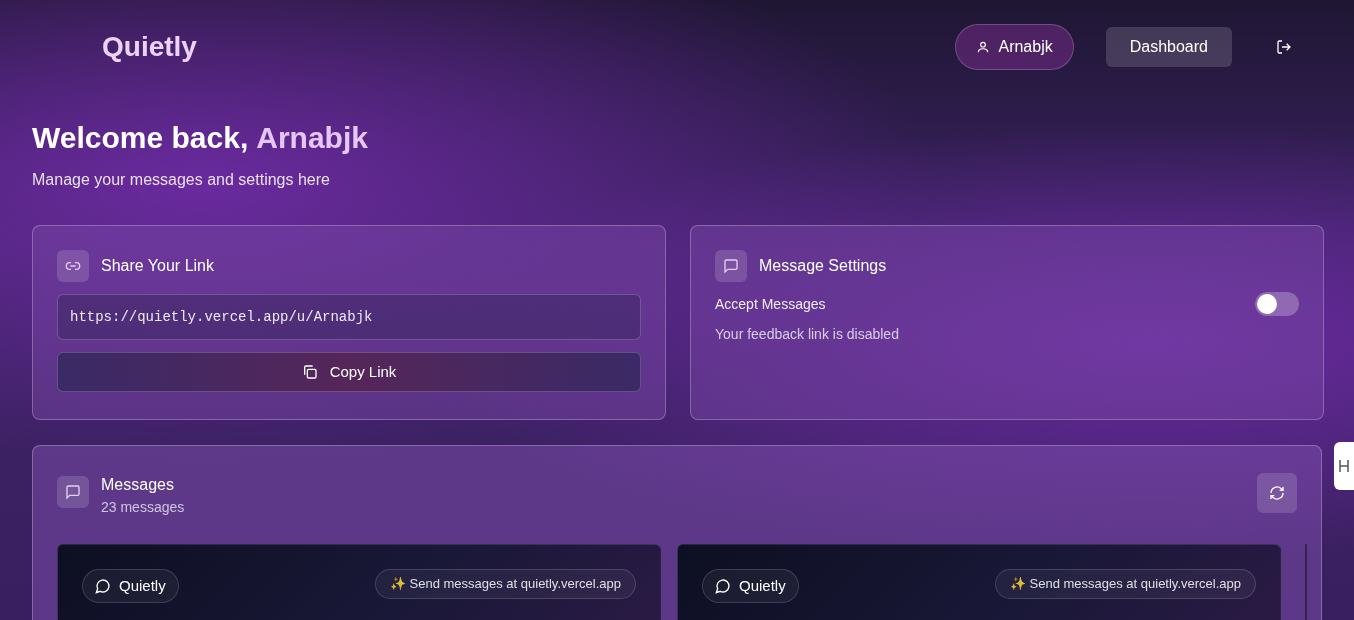 This screenshot has width=1354, height=620. I want to click on card-title: Share Your Link, so click(157, 266).